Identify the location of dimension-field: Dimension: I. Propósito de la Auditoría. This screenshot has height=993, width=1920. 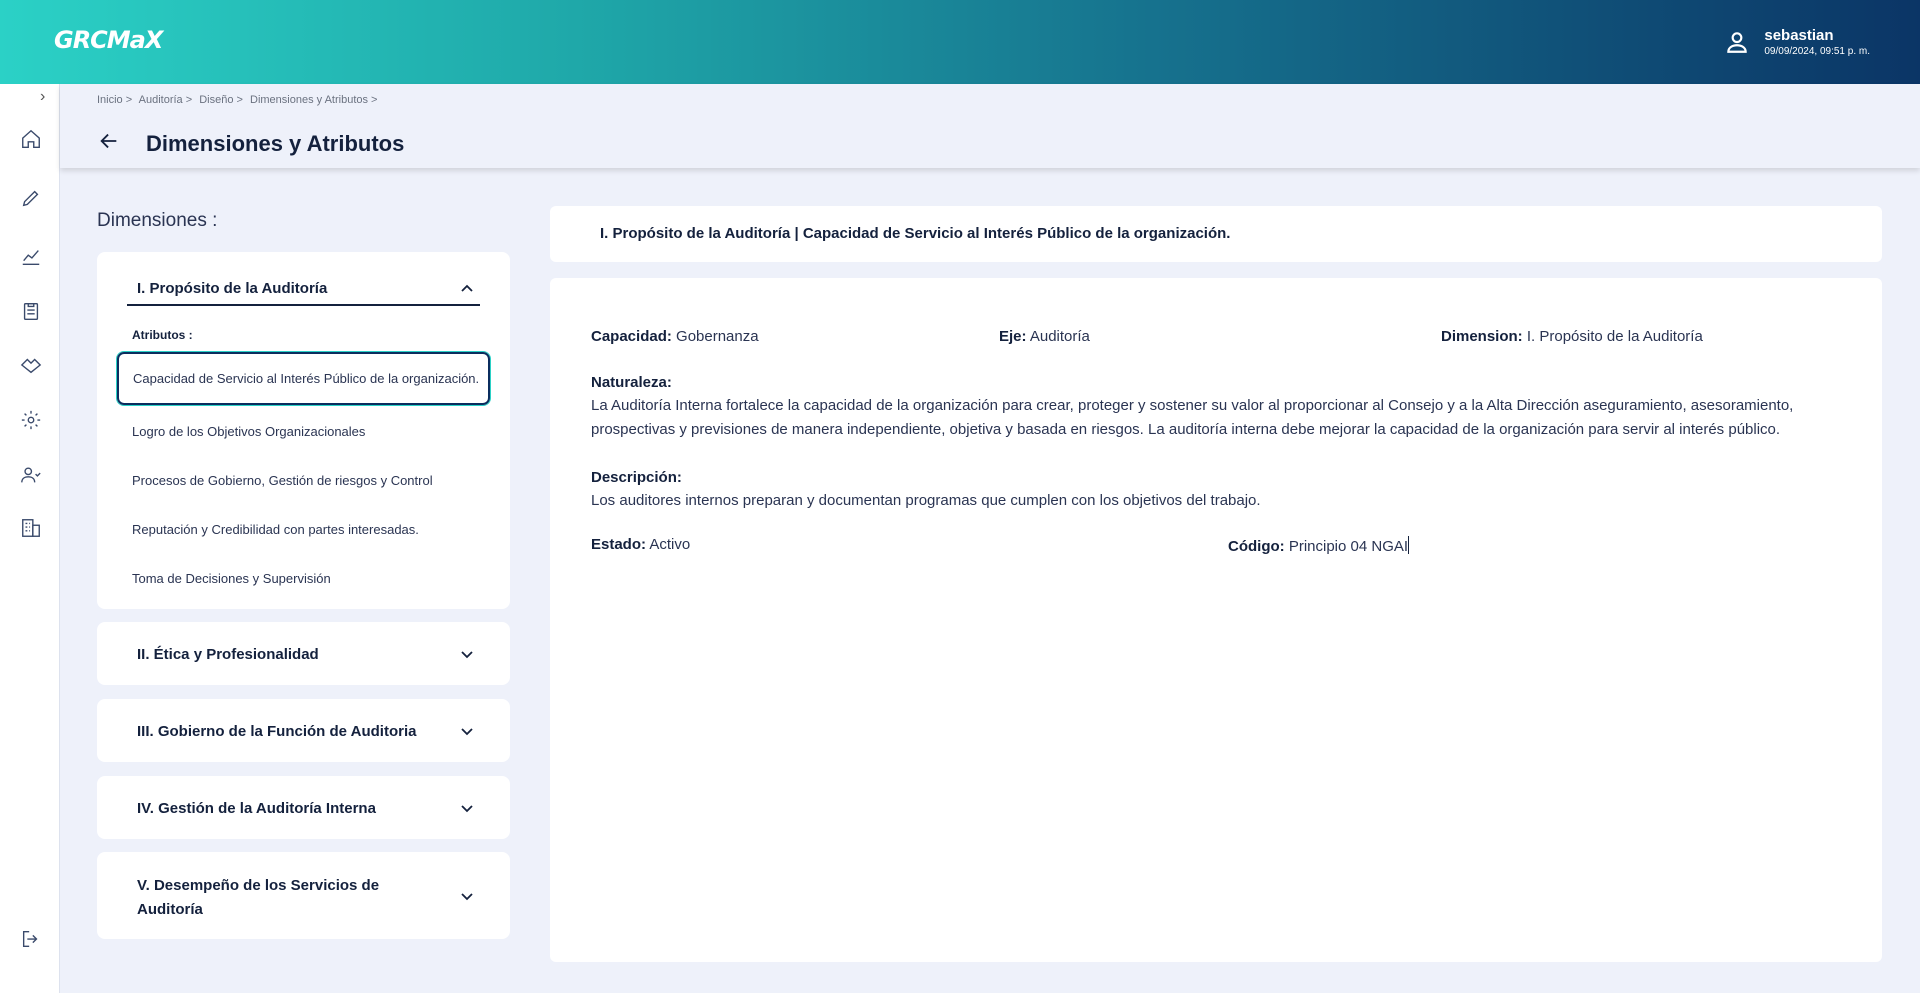
(1572, 336).